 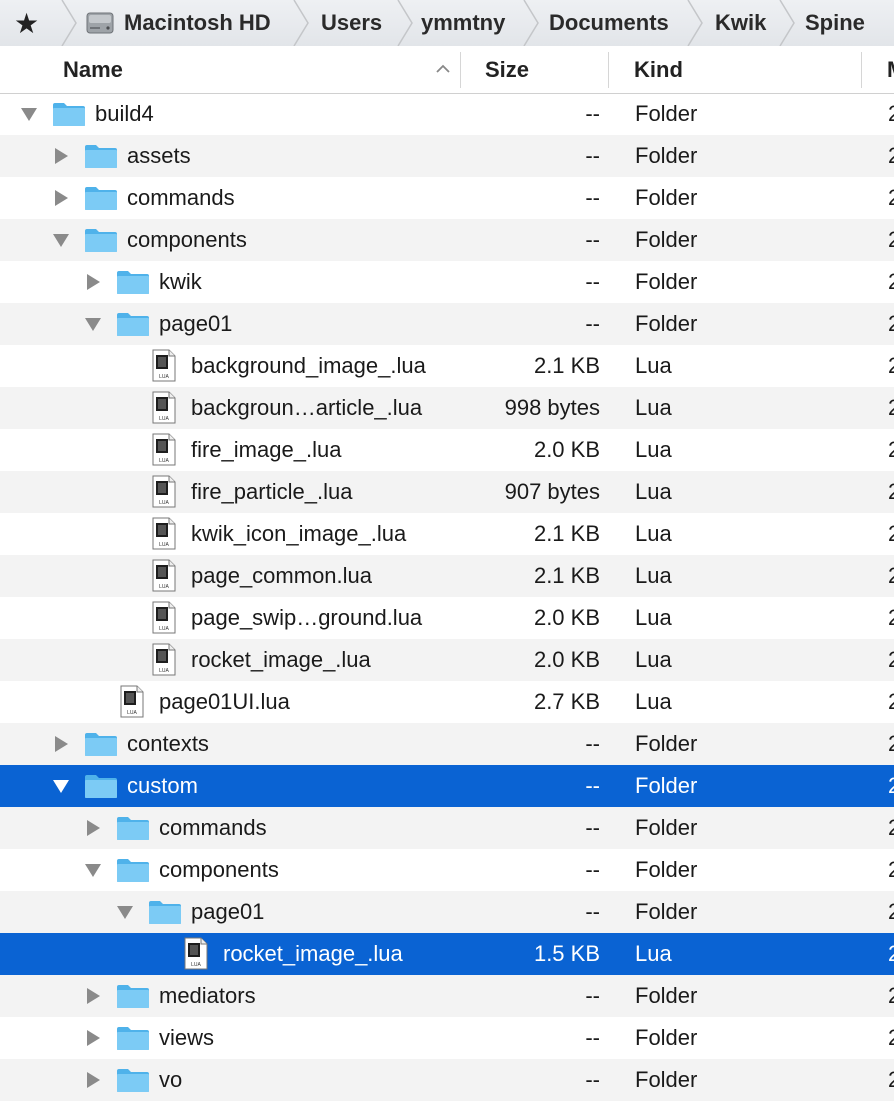 What do you see at coordinates (447, 660) in the screenshot?
I see `file-row: LUA rocket_image_.lua 2.0 KB Lua 2` at bounding box center [447, 660].